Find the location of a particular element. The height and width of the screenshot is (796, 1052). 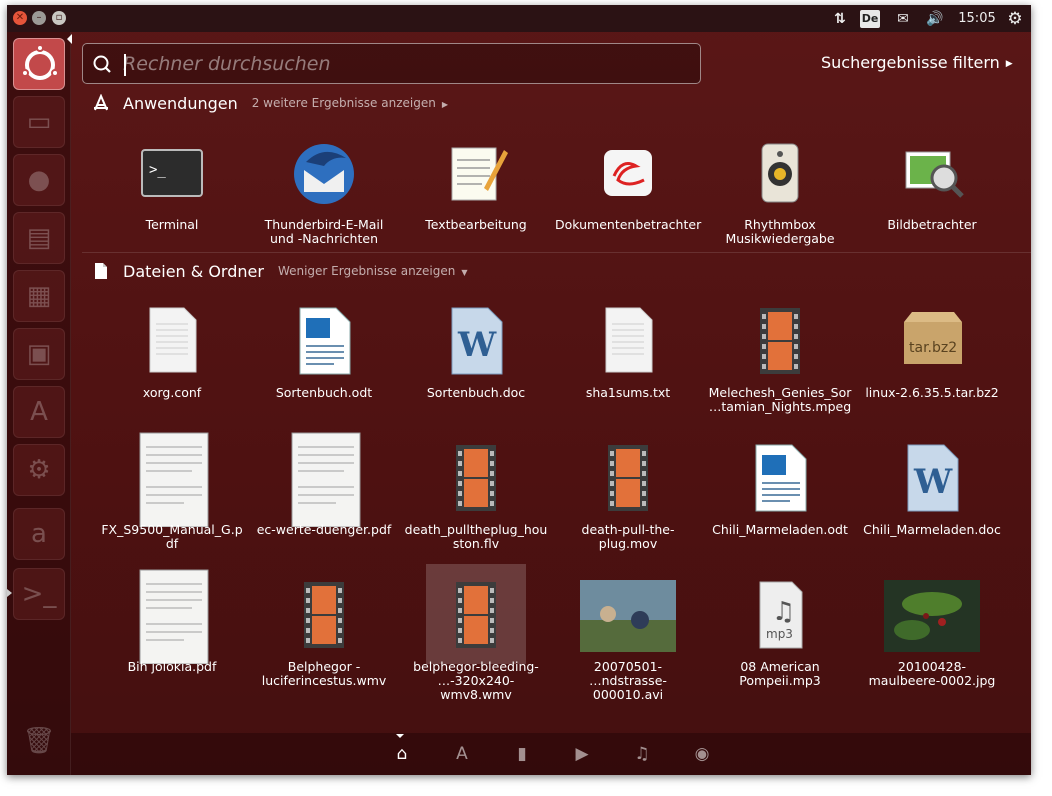

thunderbird-icon is located at coordinates (324, 172).